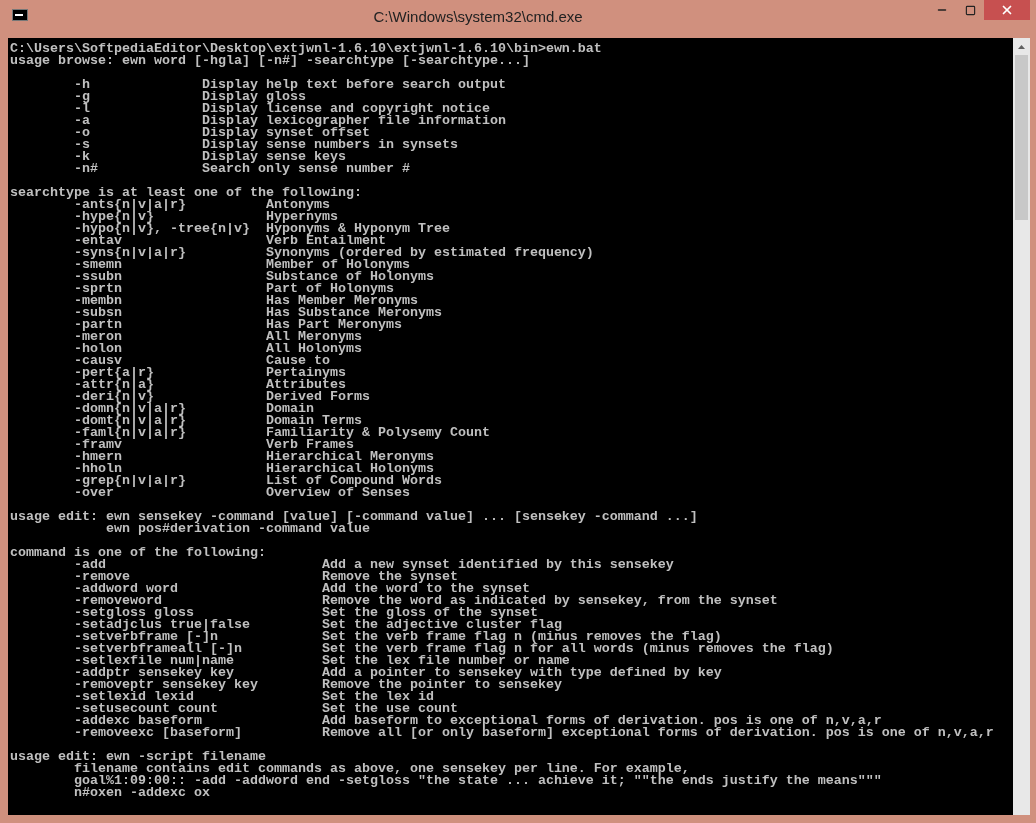 The height and width of the screenshot is (823, 1036). I want to click on console-line: -setgloss gloss Set the gloss of the synset, so click(305, 613).